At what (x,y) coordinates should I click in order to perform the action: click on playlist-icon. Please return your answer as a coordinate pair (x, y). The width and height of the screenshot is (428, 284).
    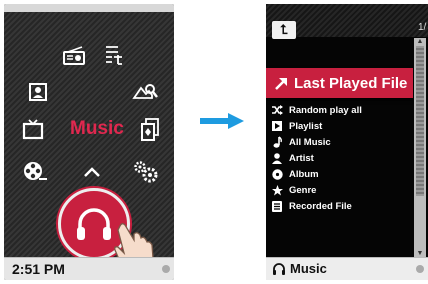
    Looking at the image, I should click on (277, 126).